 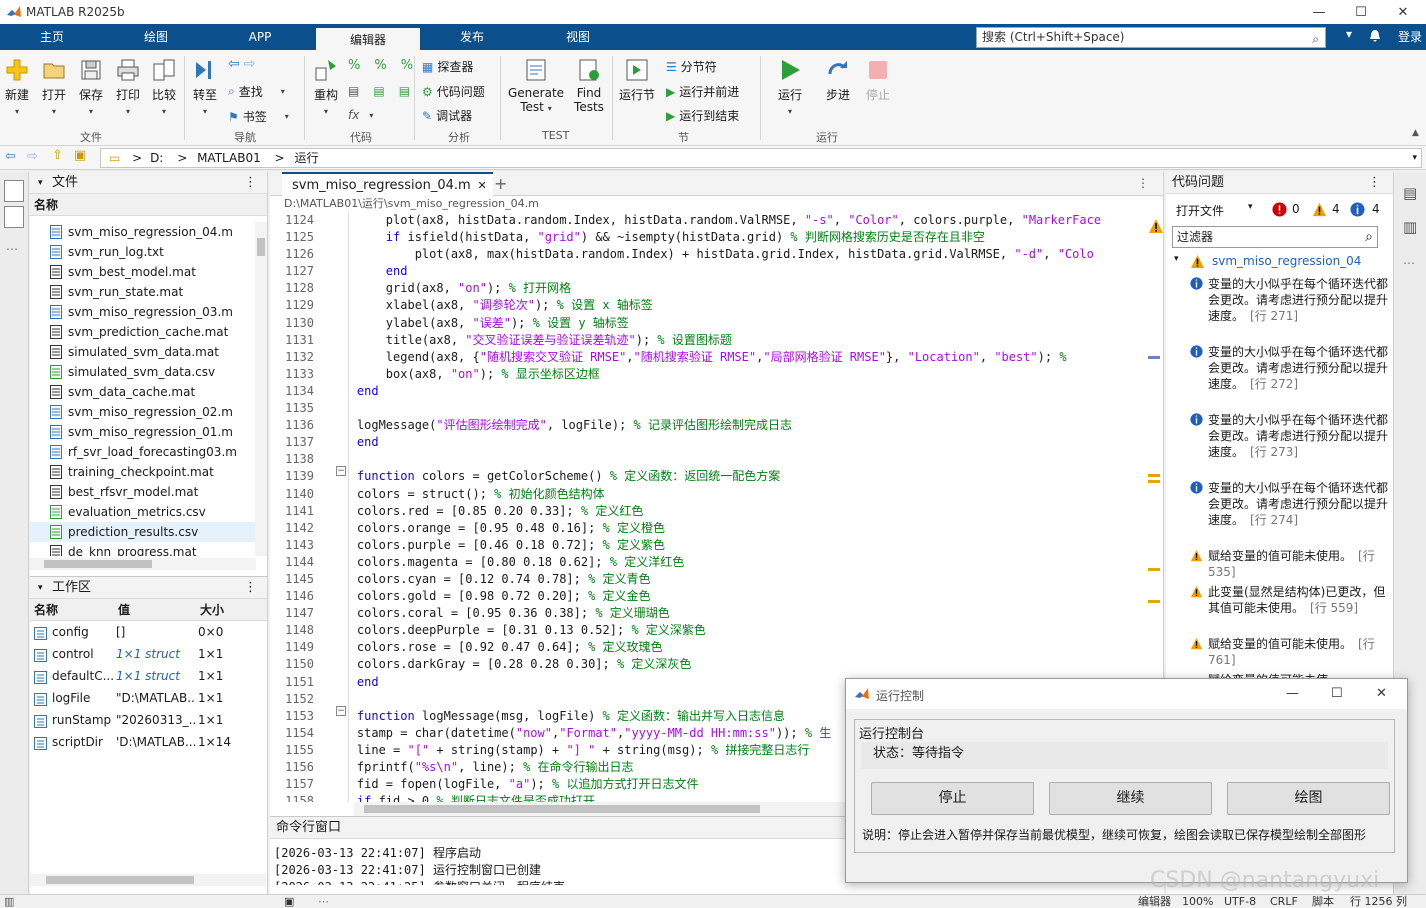 What do you see at coordinates (143, 512) in the screenshot?
I see `file-list-item: evaluation_metrics.csv` at bounding box center [143, 512].